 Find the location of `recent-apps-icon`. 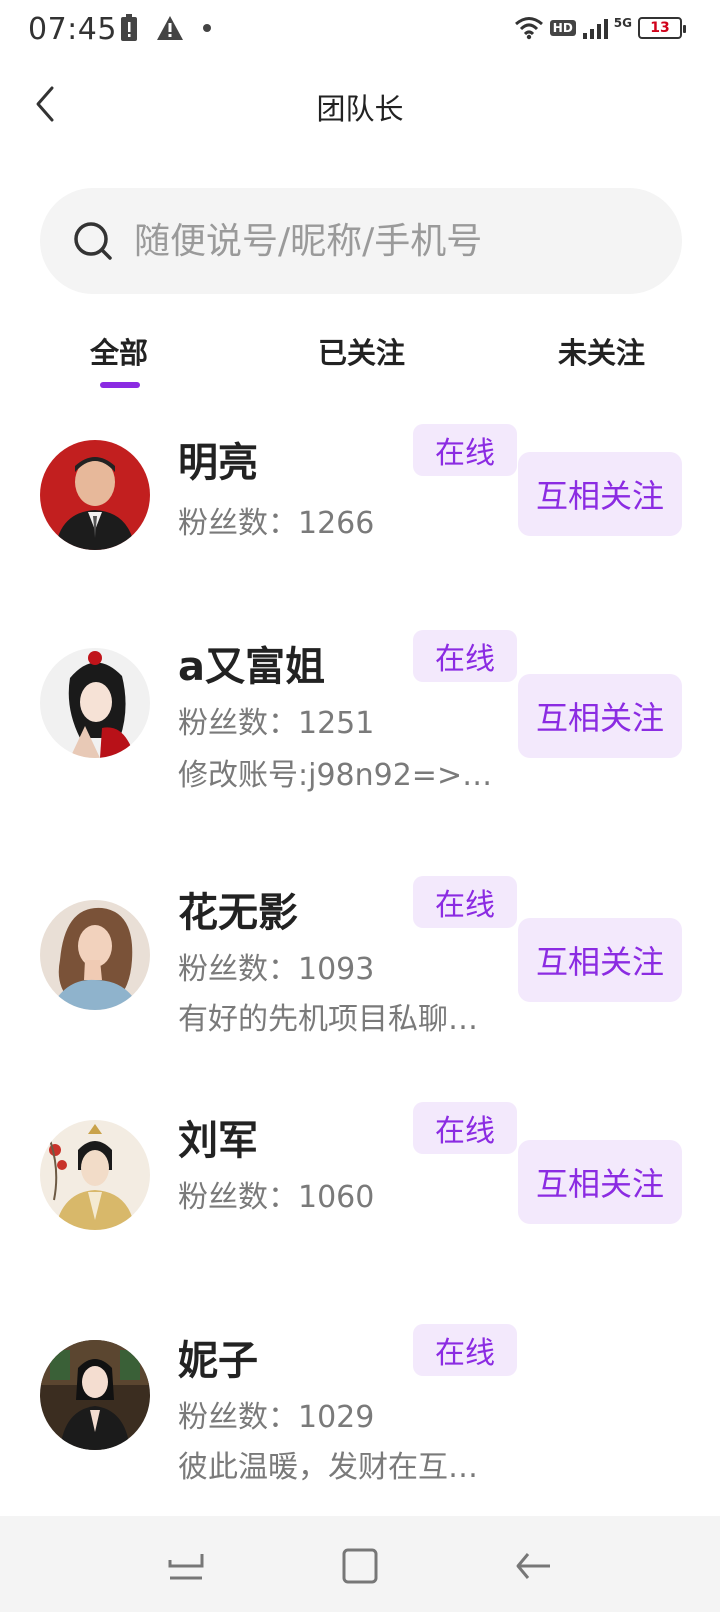

recent-apps-icon is located at coordinates (186, 1567).